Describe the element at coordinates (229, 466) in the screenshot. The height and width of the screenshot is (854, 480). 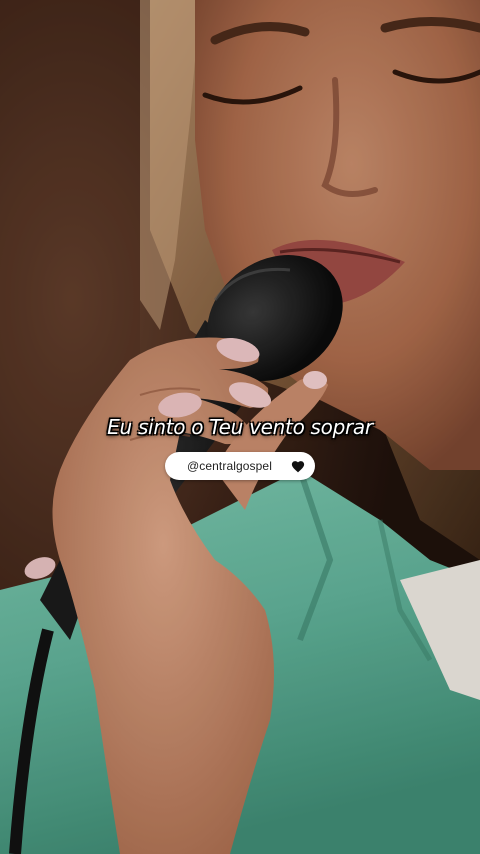
I see `channel-handle: @centralgospel` at that location.